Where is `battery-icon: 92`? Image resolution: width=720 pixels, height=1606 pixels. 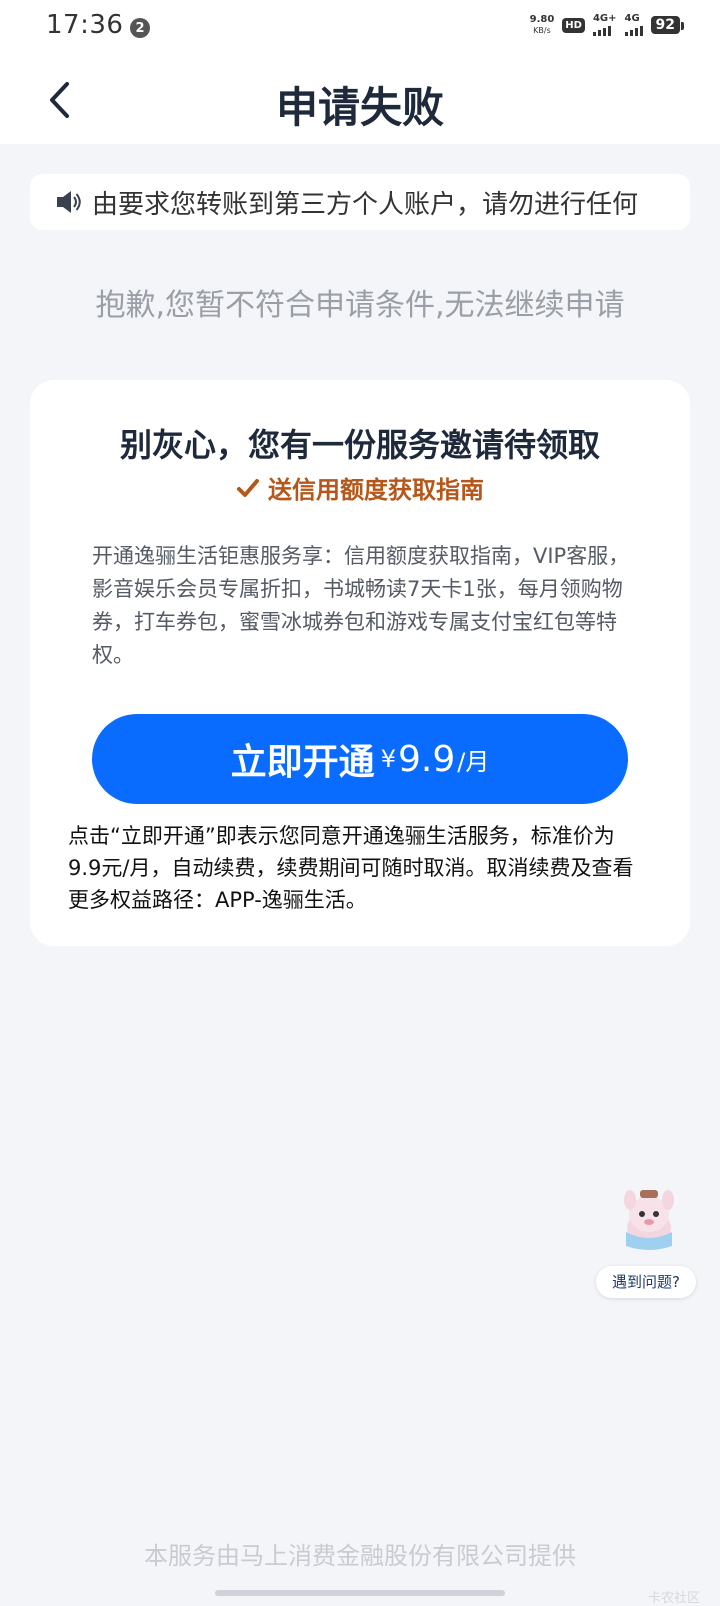 battery-icon: 92 is located at coordinates (667, 25).